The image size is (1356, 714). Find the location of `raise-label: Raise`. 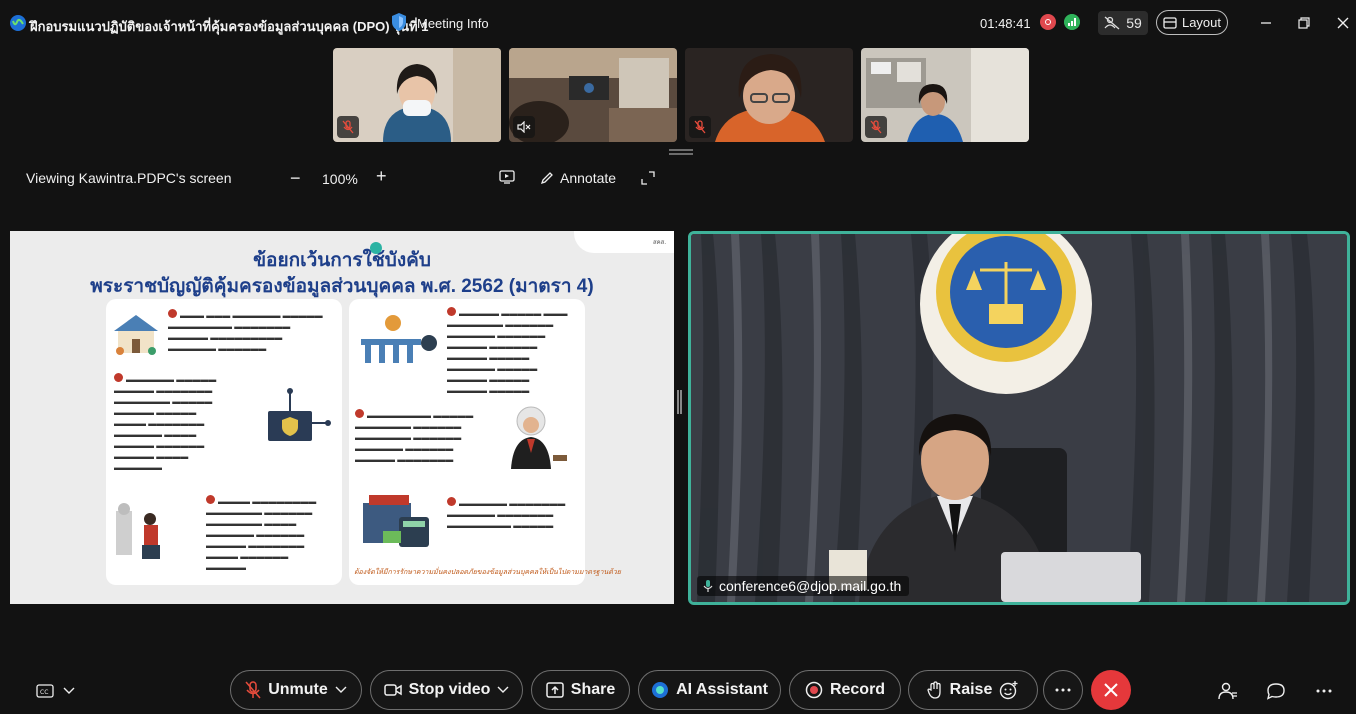

raise-label: Raise is located at coordinates (971, 689).